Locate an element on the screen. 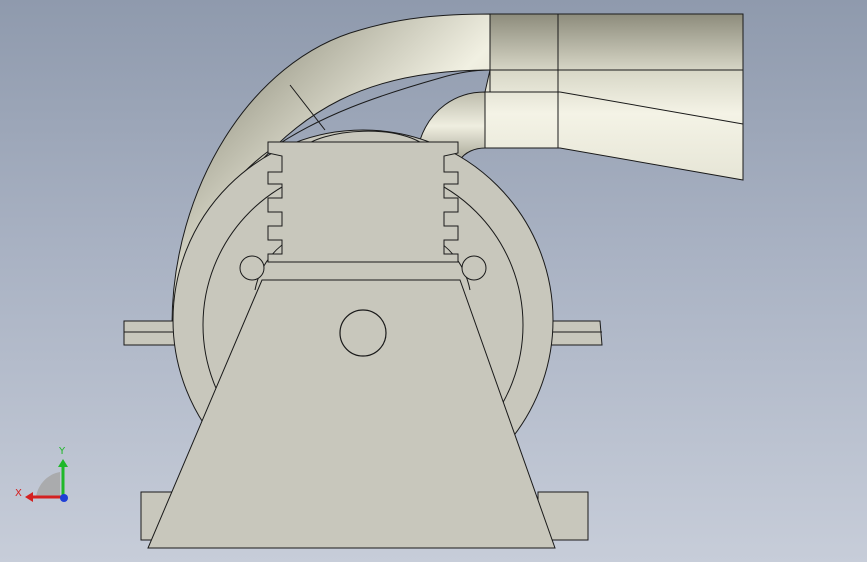 The height and width of the screenshot is (562, 867). y-axis-label: Y is located at coordinates (62, 451).